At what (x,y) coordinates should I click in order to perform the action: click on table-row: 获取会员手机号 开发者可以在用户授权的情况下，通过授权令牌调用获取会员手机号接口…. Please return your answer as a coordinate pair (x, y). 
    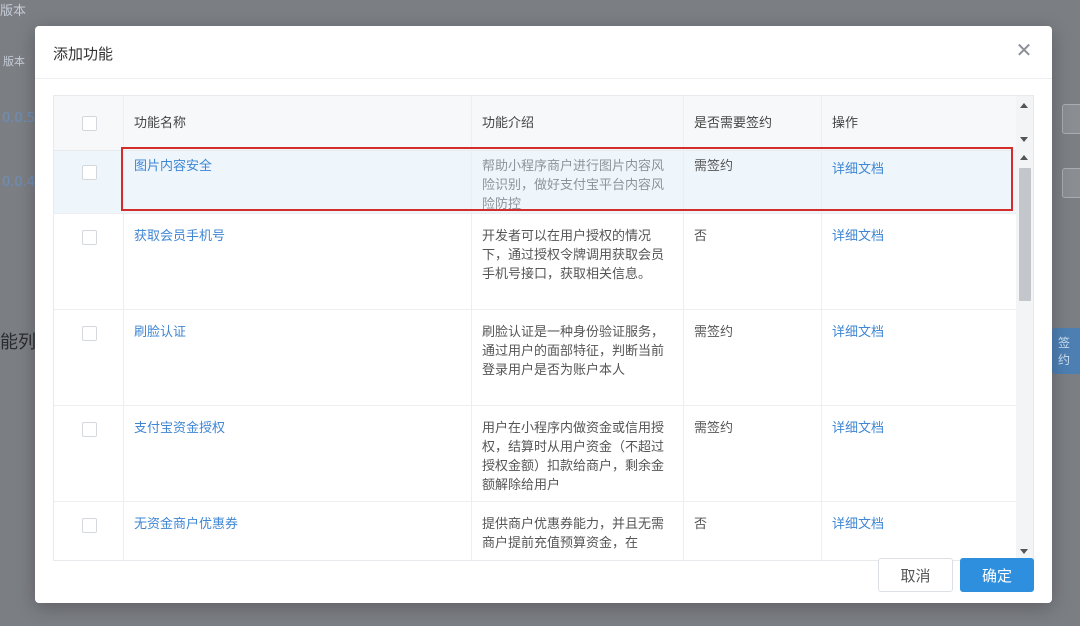
    Looking at the image, I should click on (536, 262).